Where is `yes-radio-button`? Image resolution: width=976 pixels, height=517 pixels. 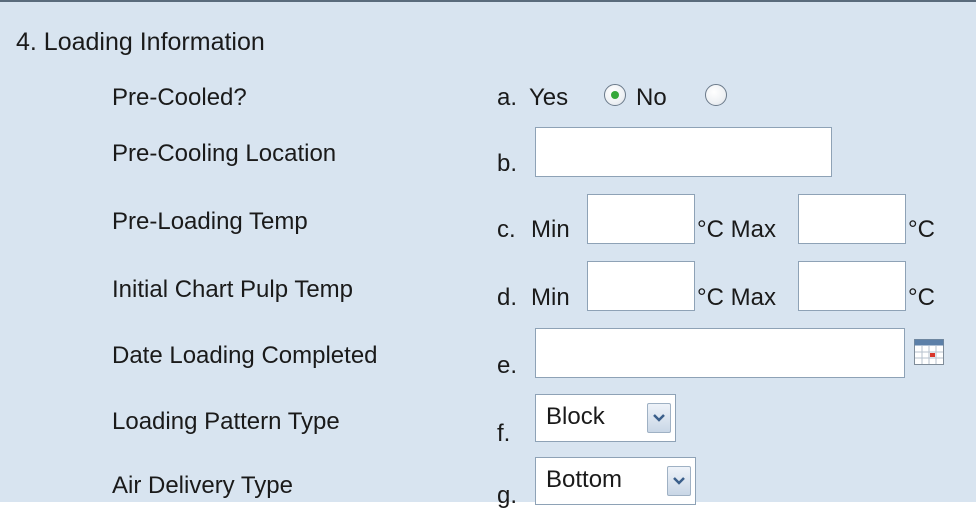 yes-radio-button is located at coordinates (615, 95).